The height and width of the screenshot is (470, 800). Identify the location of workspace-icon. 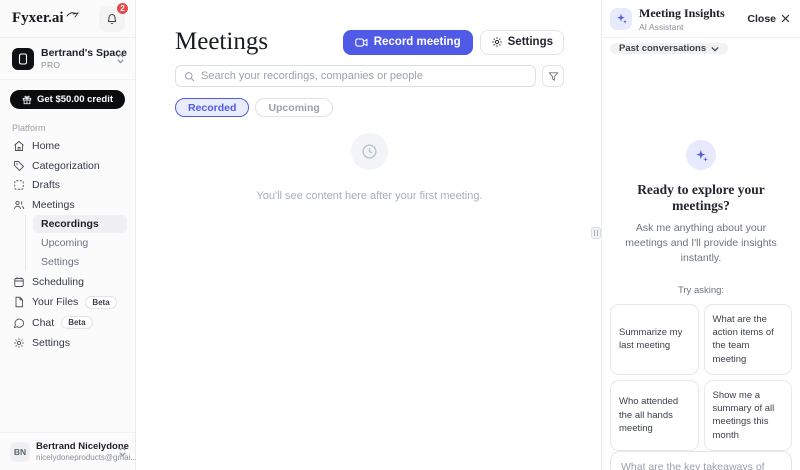
(23, 58).